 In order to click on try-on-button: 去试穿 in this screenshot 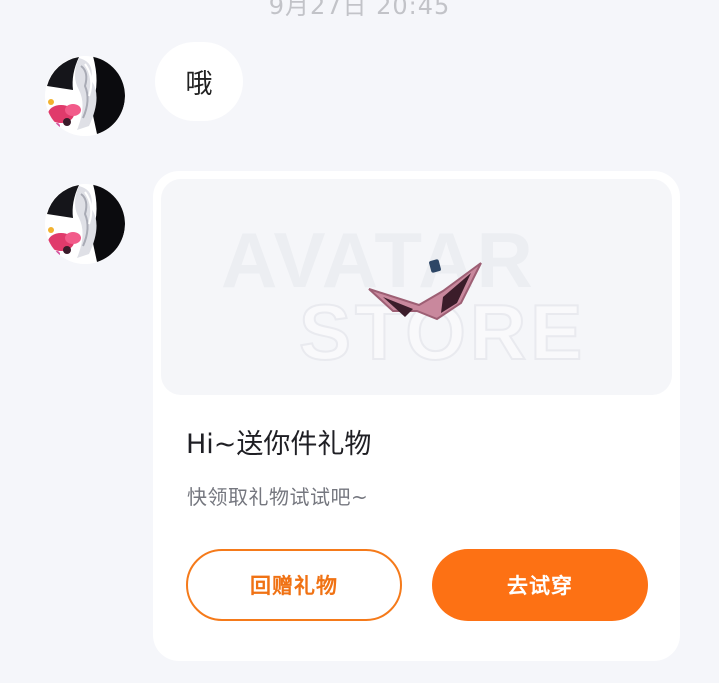, I will do `click(540, 585)`.